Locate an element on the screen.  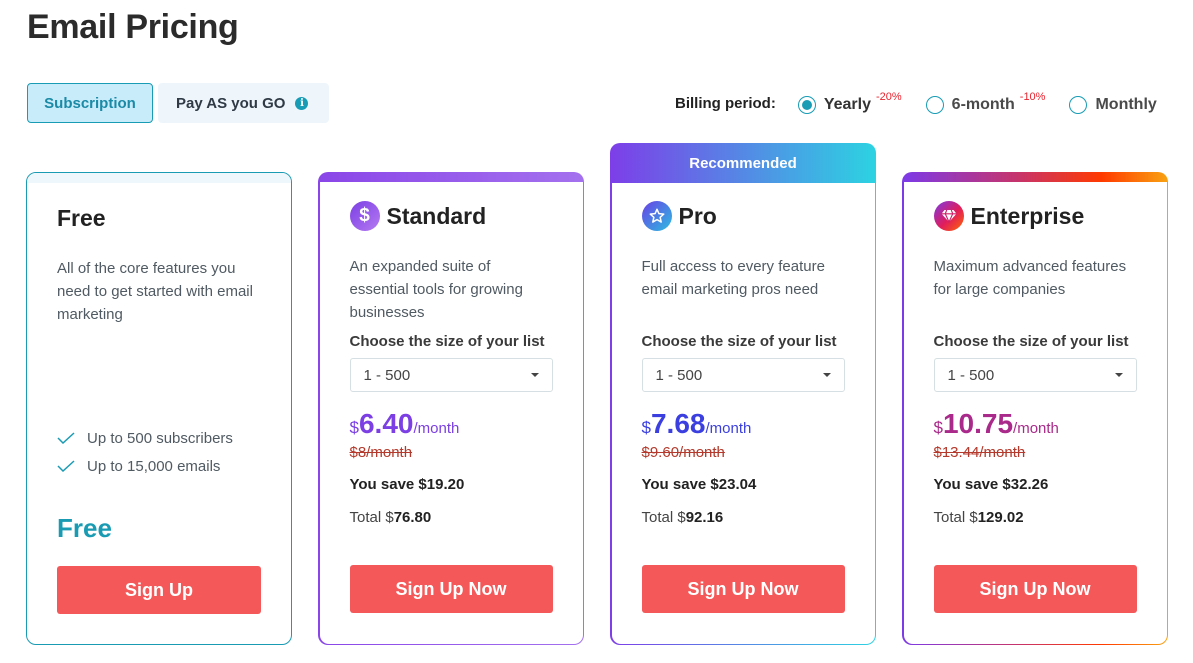
plan-price: $ 6.40 /month is located at coordinates (451, 424).